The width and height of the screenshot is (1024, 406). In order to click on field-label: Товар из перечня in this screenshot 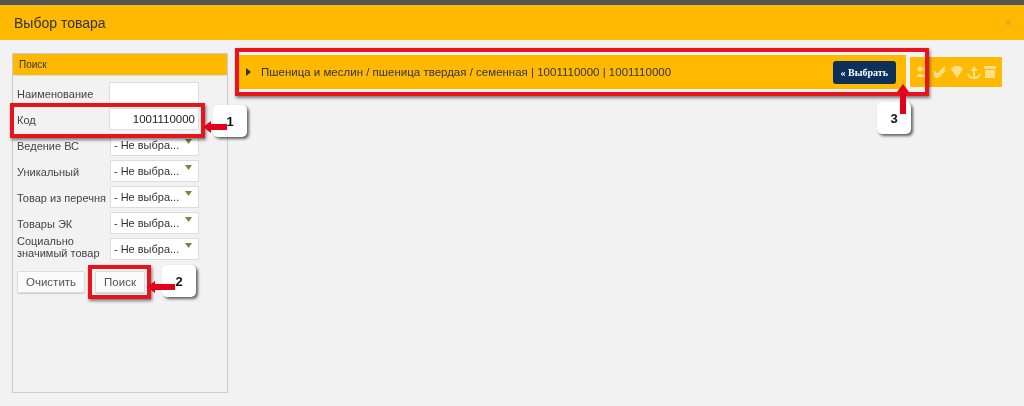, I will do `click(62, 197)`.